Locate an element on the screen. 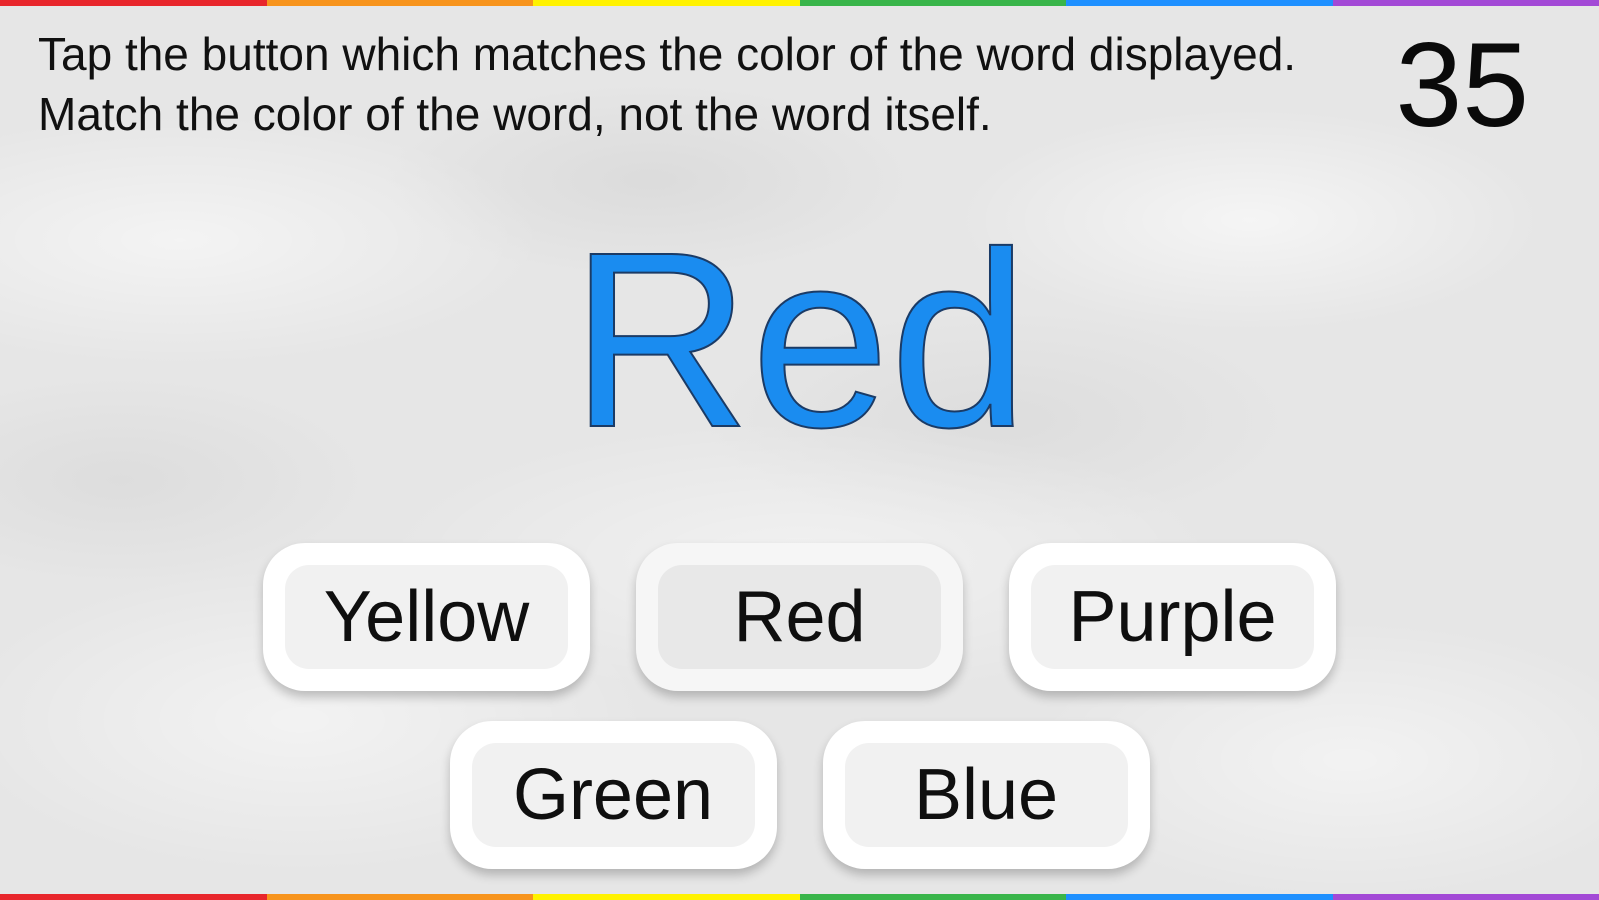  blue-button-label: Blue is located at coordinates (986, 795).